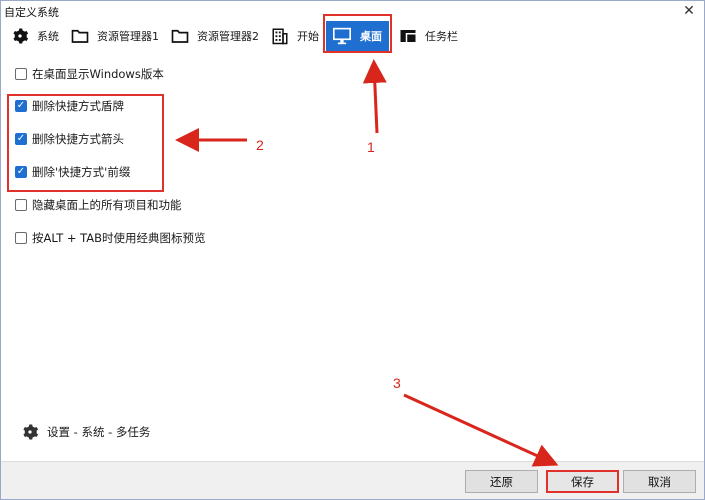 This screenshot has height=500, width=705. What do you see at coordinates (99, 432) in the screenshot?
I see `settings-path: 设置 - 系统 - 多任务` at bounding box center [99, 432].